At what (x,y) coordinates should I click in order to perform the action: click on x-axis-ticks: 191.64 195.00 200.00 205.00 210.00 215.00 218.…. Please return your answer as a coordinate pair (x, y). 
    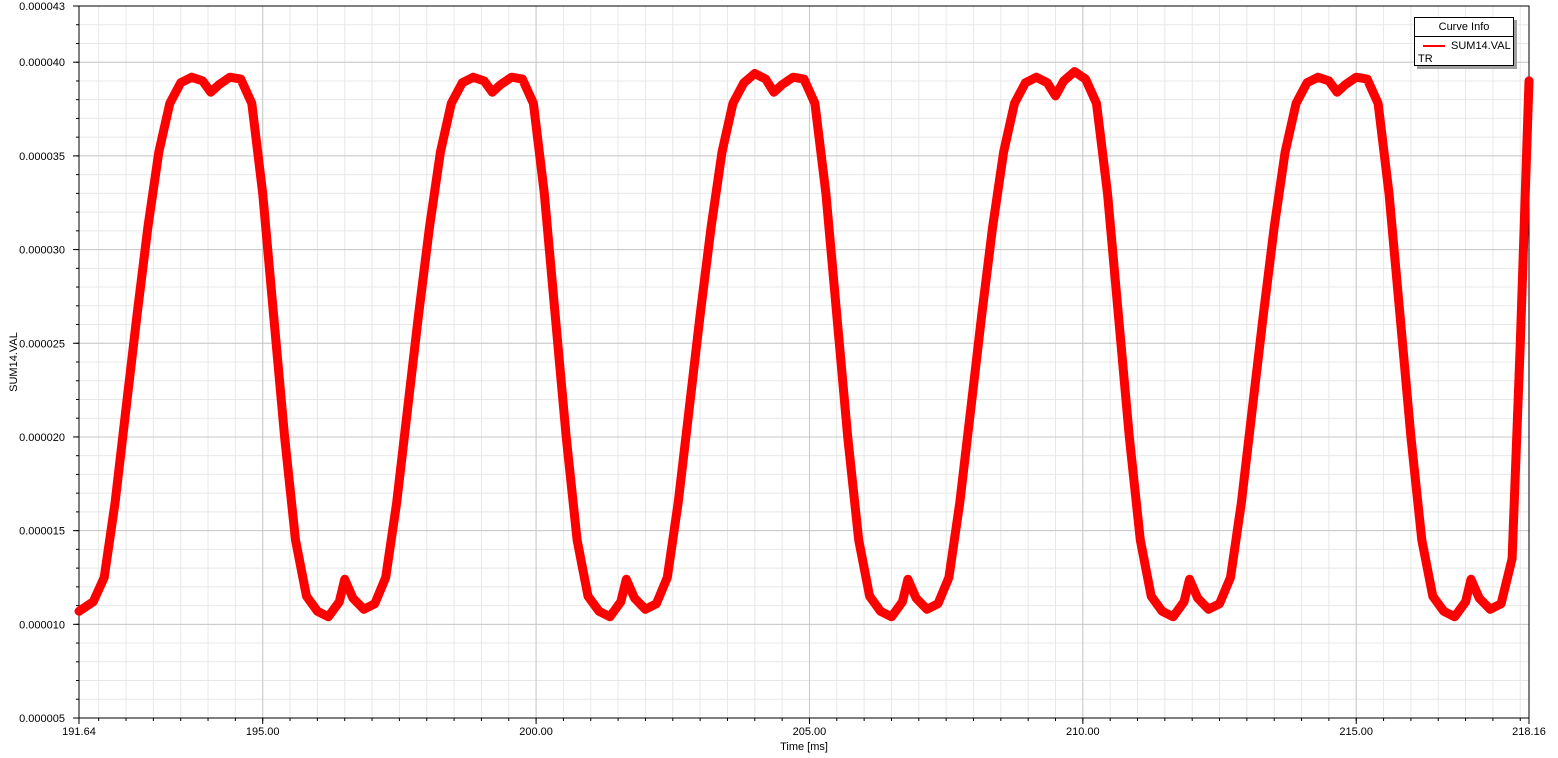
    Looking at the image, I should click on (804, 728).